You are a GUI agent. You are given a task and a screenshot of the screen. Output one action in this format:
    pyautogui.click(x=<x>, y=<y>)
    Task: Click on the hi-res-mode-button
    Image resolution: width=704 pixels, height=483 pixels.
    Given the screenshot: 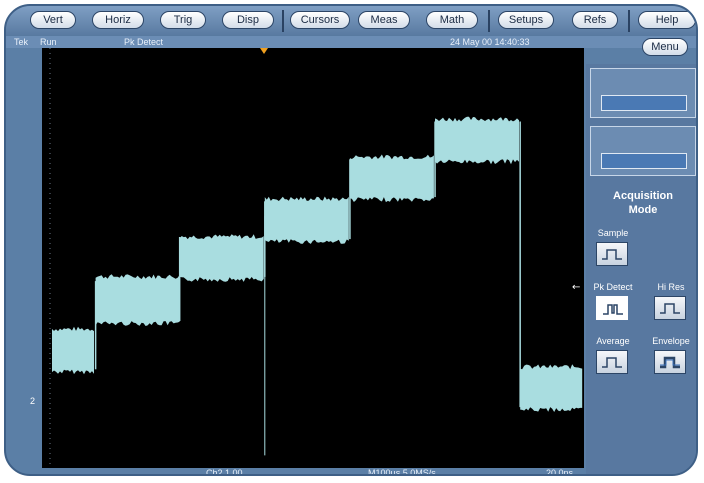 What is the action you would take?
    pyautogui.click(x=670, y=308)
    